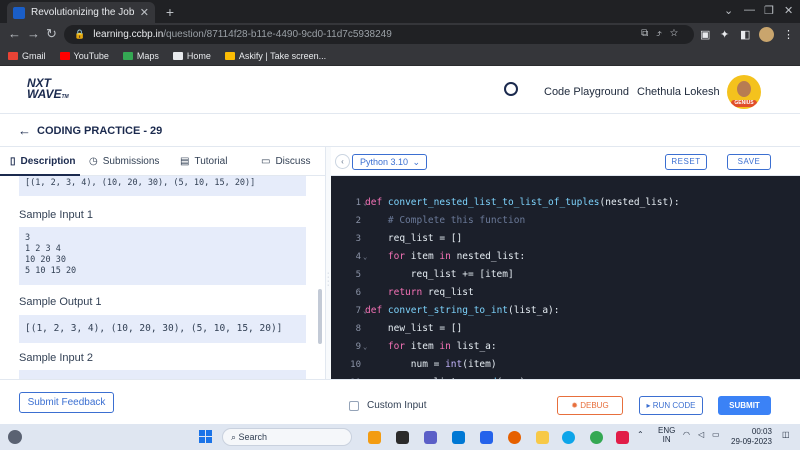  I want to click on sidepanel-icon: ◧, so click(745, 34).